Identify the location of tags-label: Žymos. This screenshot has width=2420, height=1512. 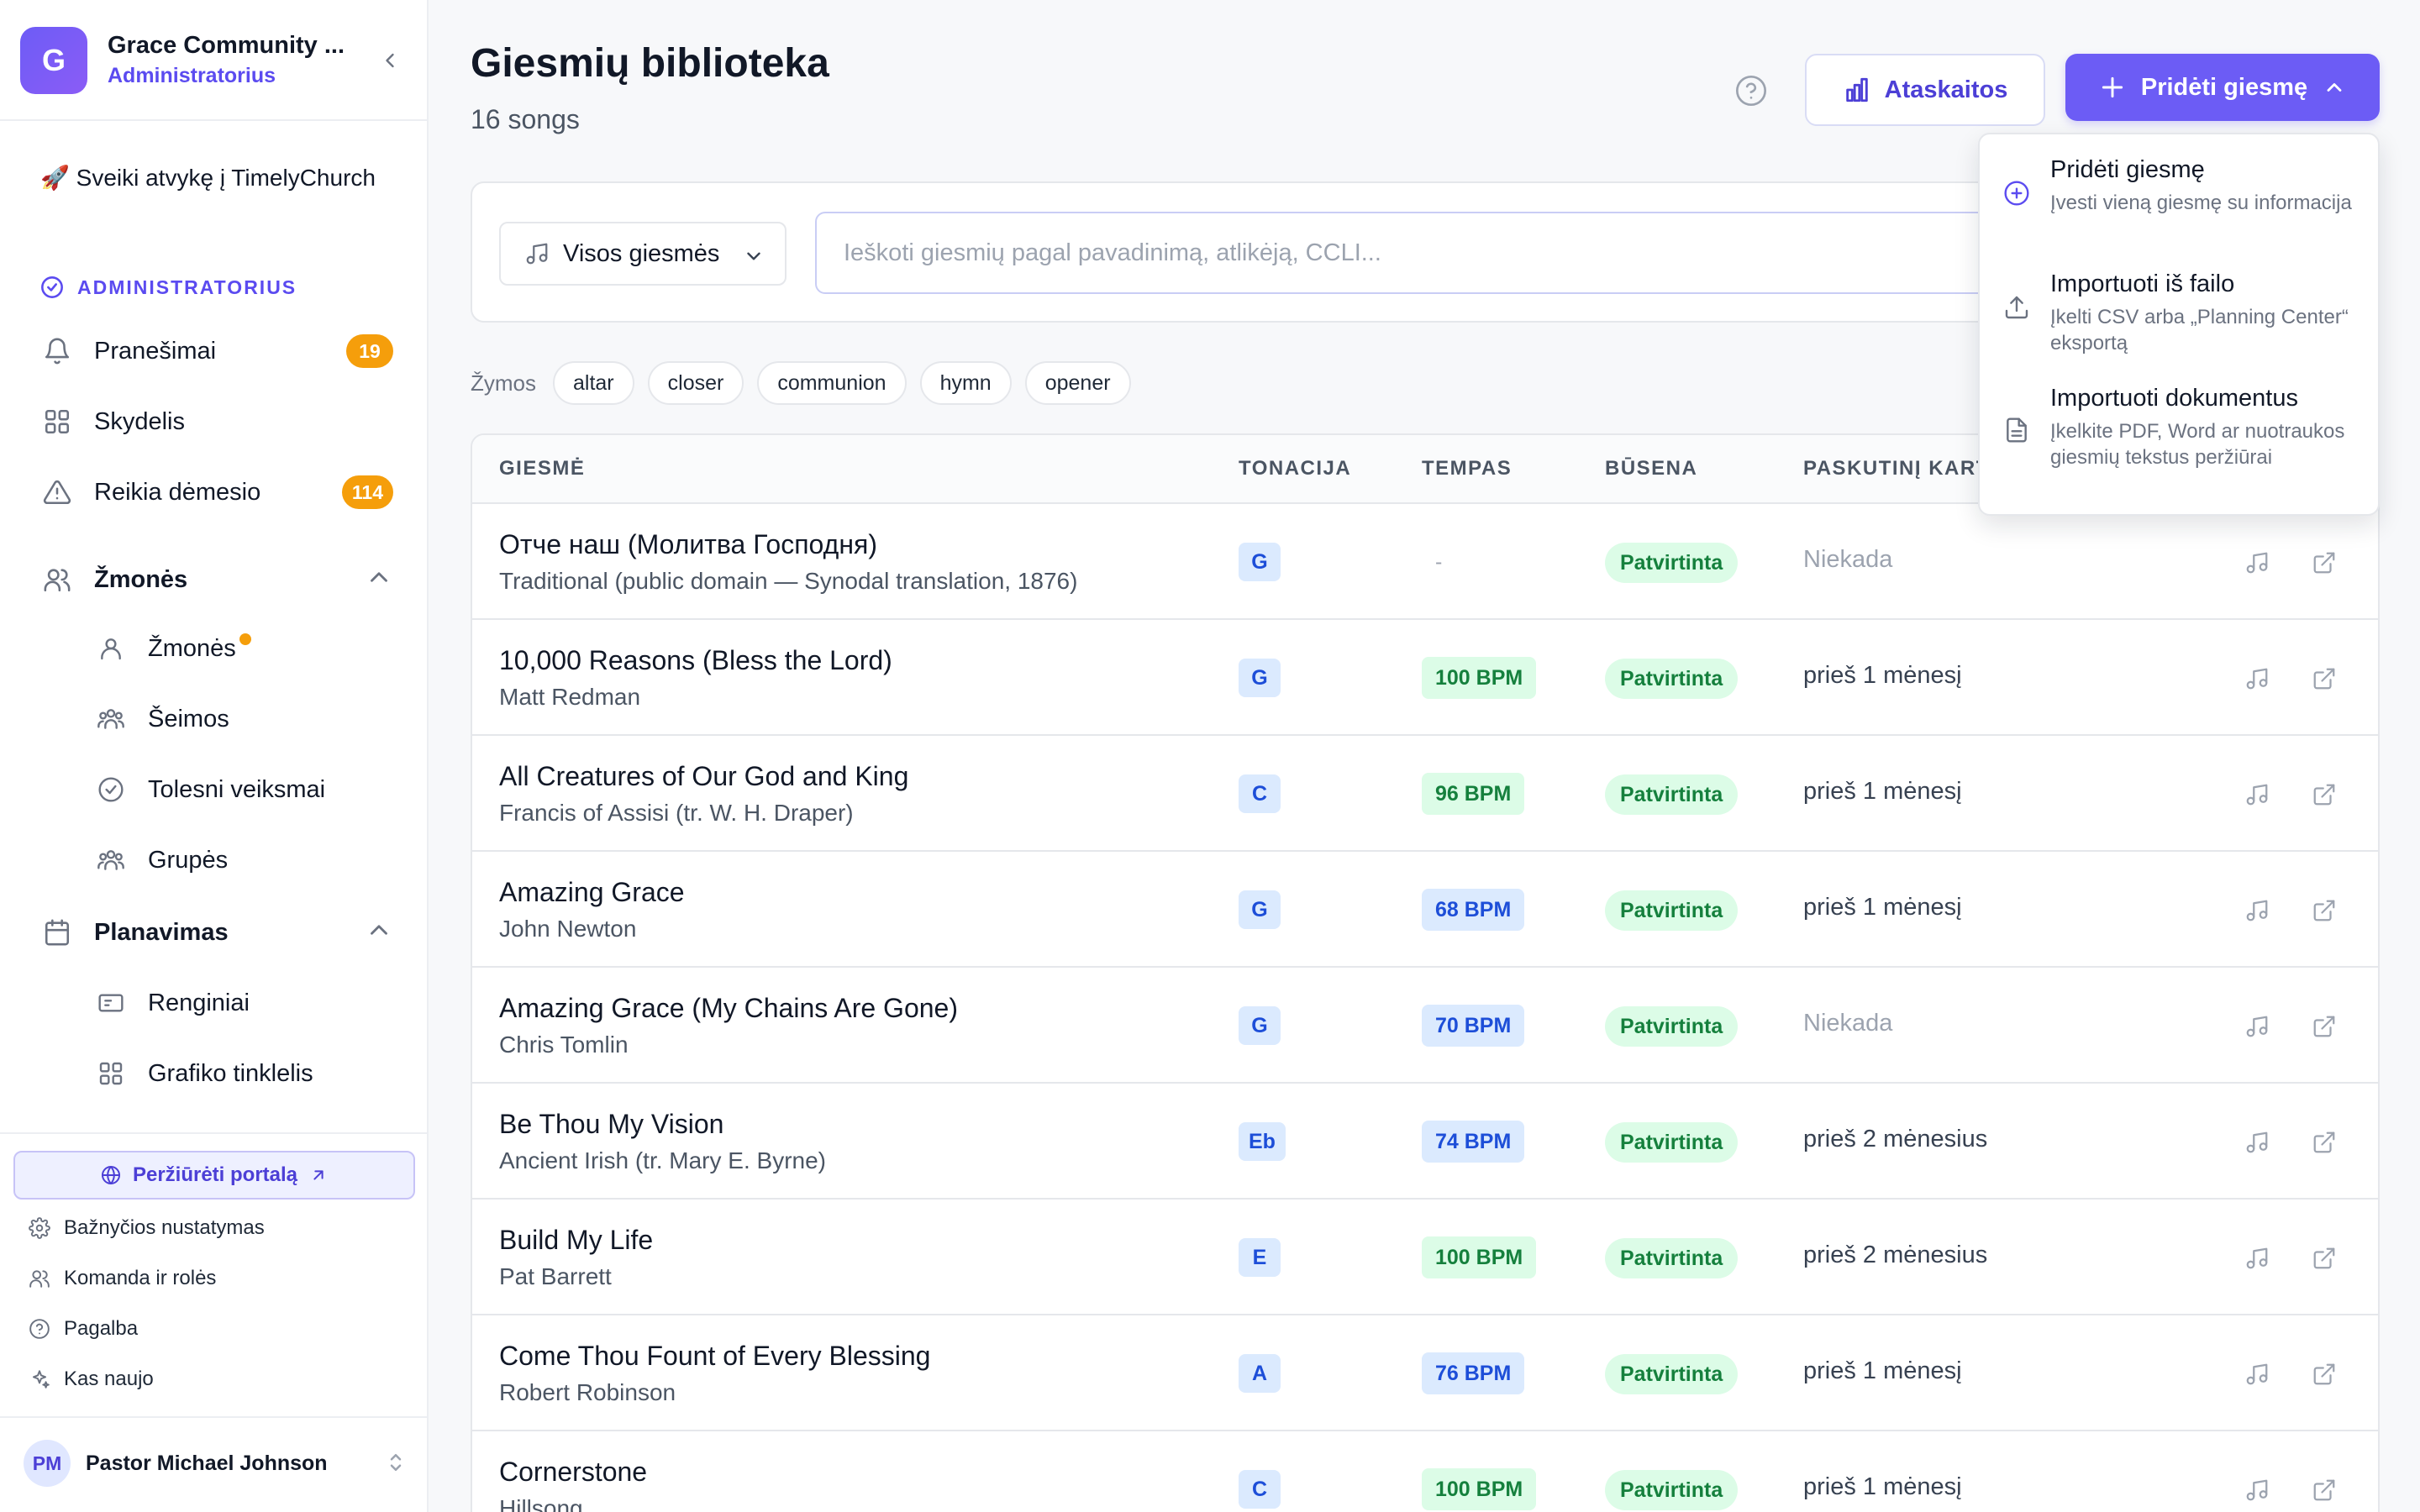
(503, 383).